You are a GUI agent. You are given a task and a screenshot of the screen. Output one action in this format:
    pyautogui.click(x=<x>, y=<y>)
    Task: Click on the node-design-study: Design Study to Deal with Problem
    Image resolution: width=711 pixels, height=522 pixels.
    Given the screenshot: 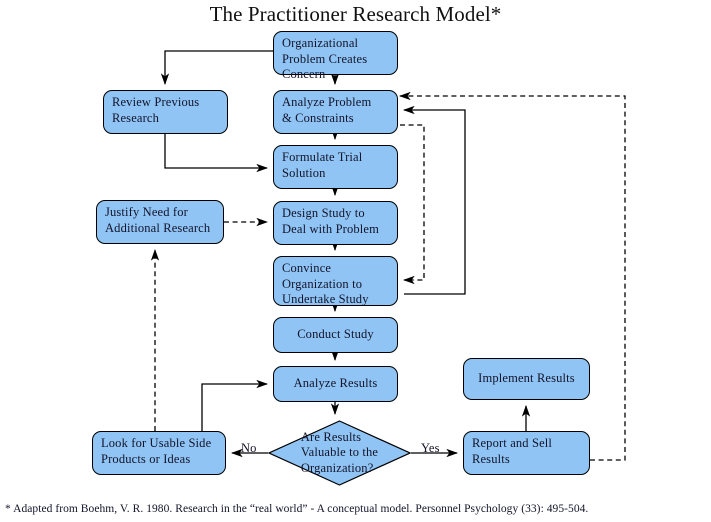 What is the action you would take?
    pyautogui.click(x=335, y=223)
    